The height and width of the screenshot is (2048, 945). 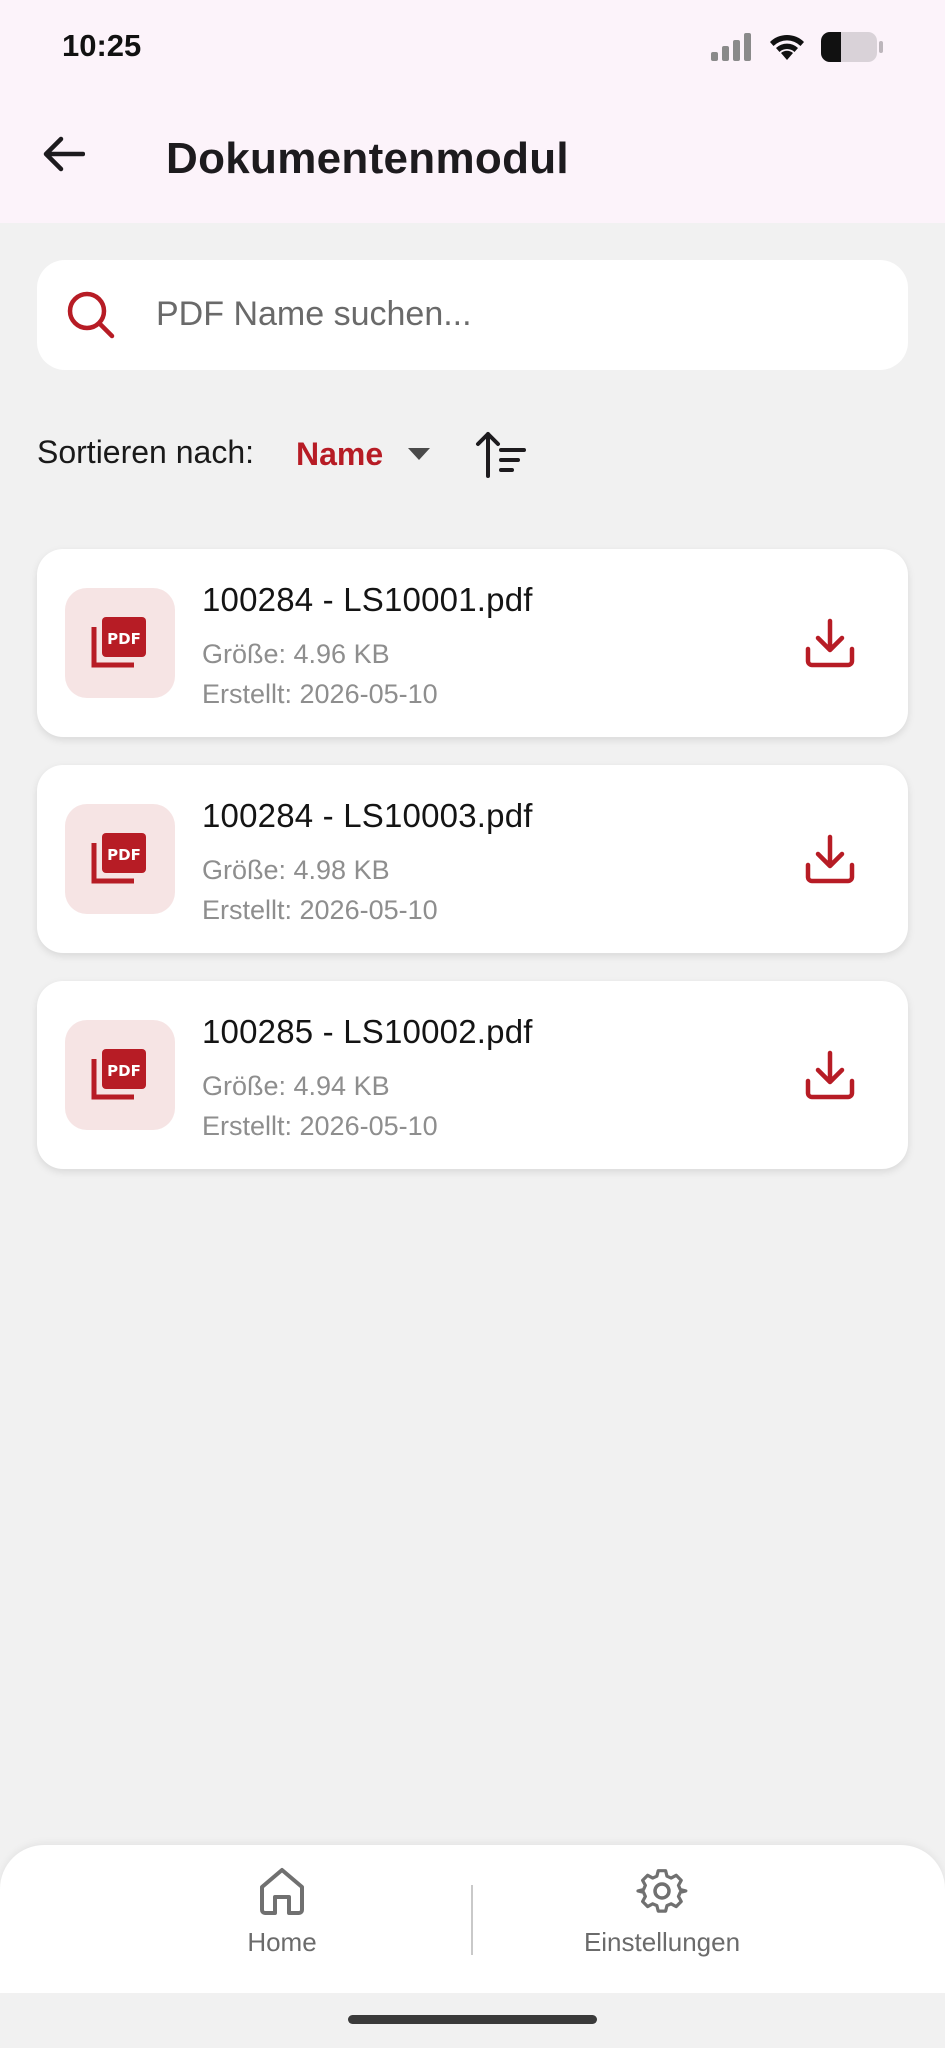 I want to click on home-icon, so click(x=282, y=1891).